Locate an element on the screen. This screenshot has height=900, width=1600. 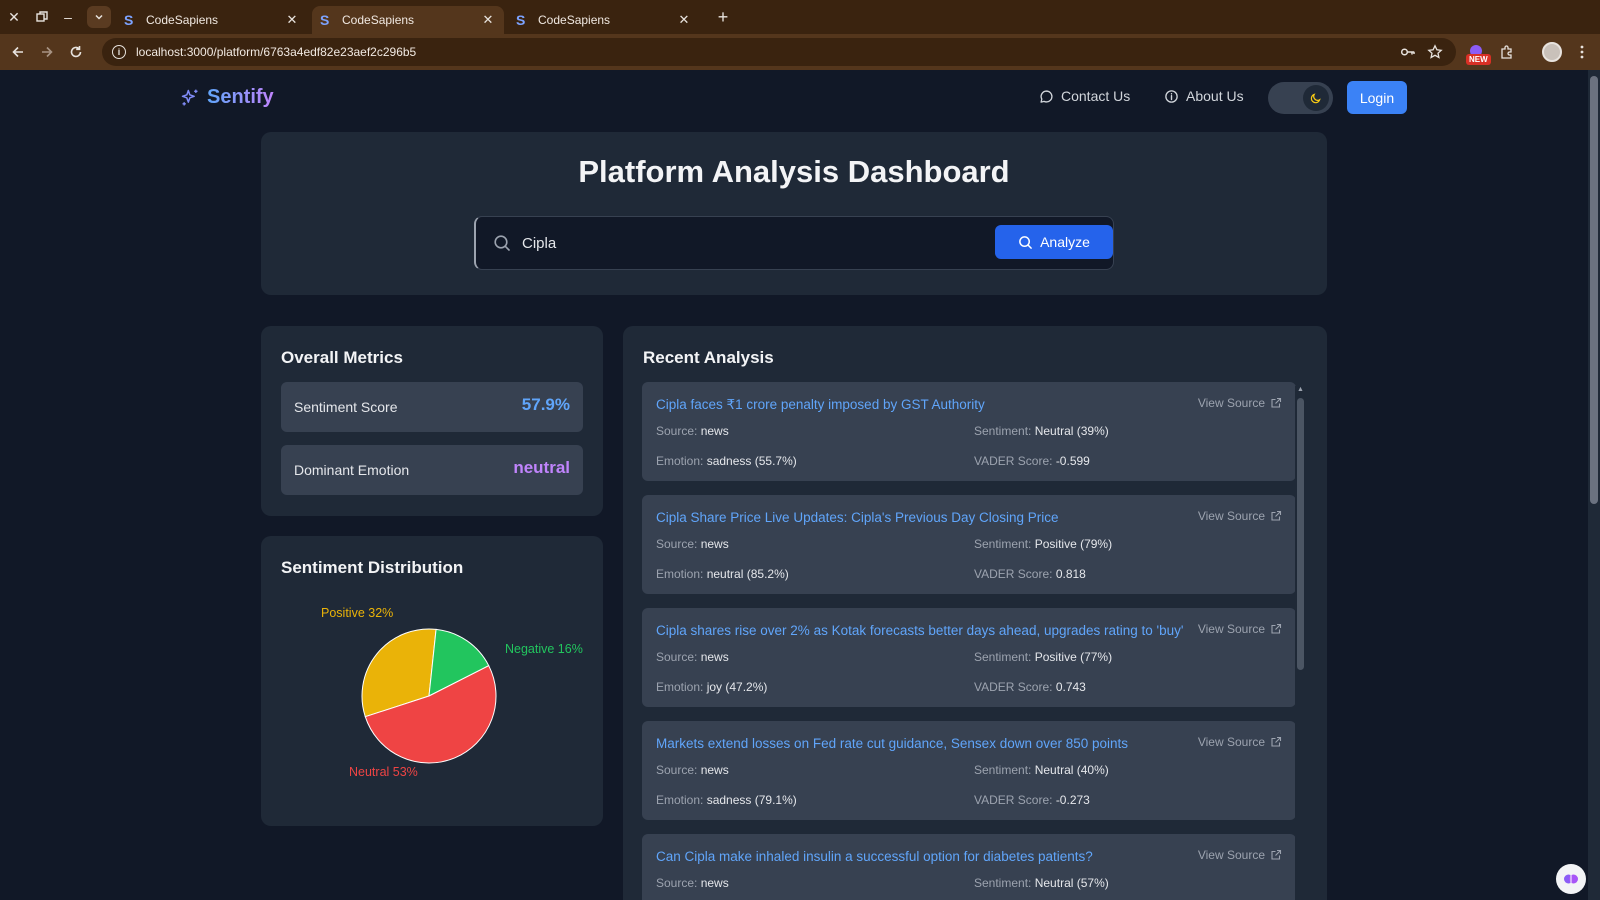
contact-us-link: Contact Us is located at coordinates (1084, 96).